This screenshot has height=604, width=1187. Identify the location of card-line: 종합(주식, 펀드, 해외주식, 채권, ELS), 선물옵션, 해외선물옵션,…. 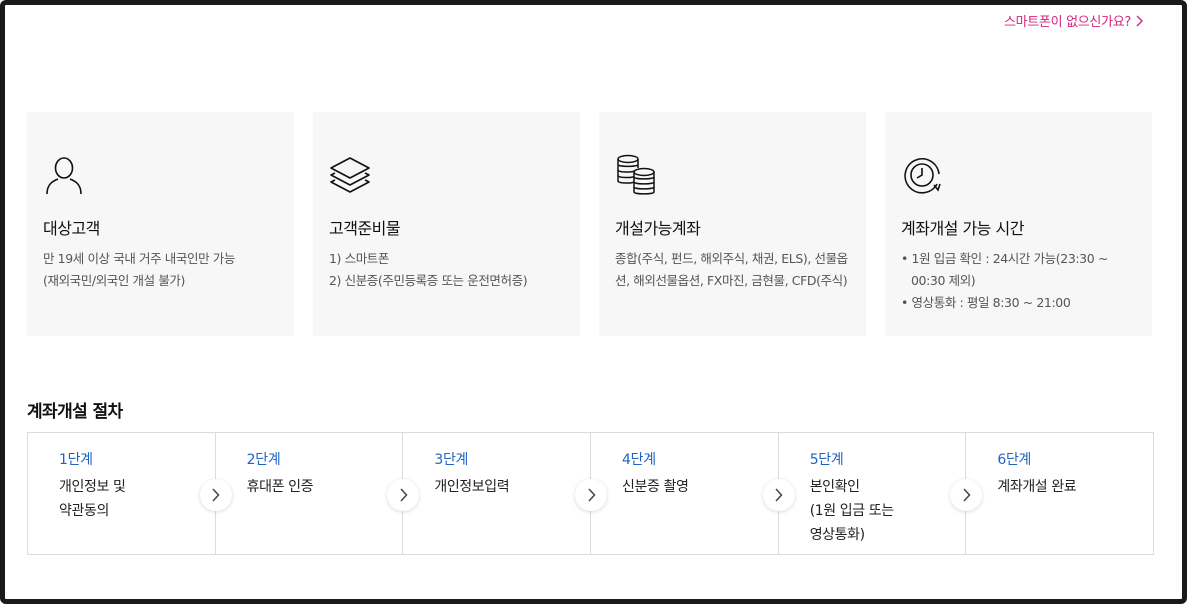
(731, 269).